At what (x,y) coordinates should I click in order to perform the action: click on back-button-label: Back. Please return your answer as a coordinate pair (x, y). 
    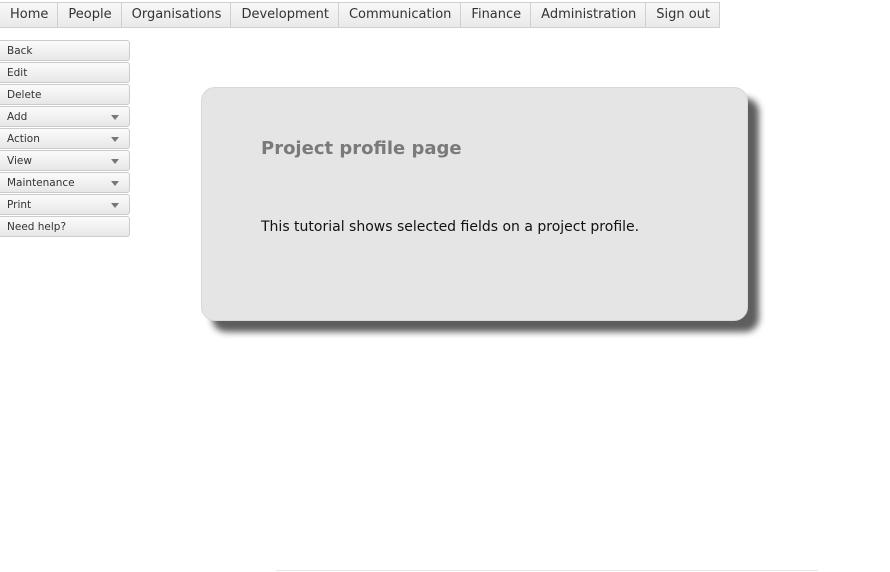
    Looking at the image, I should click on (20, 51).